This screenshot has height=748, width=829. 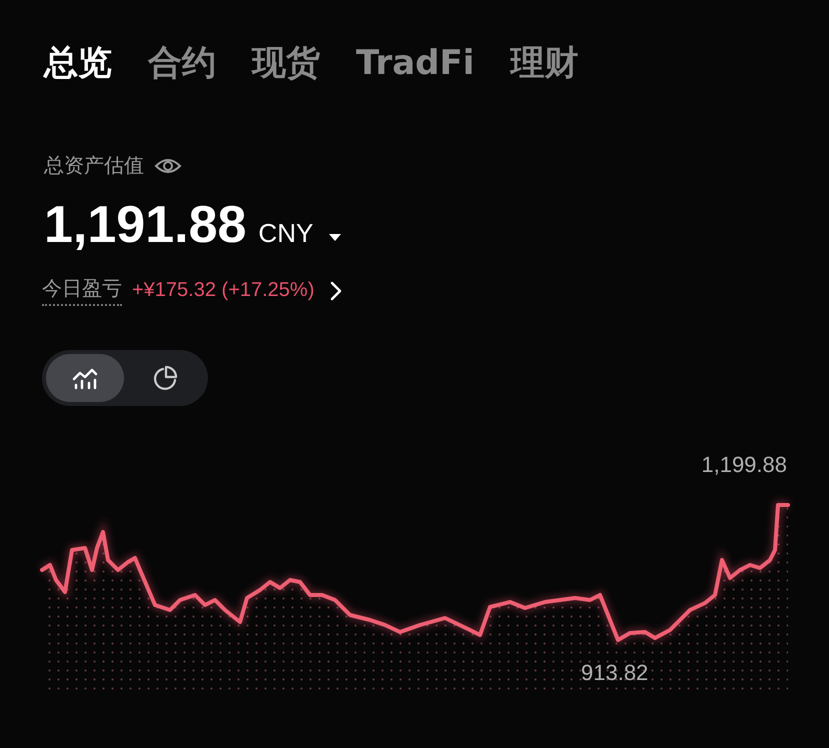 I want to click on min-value-label: 913.82, so click(x=614, y=673).